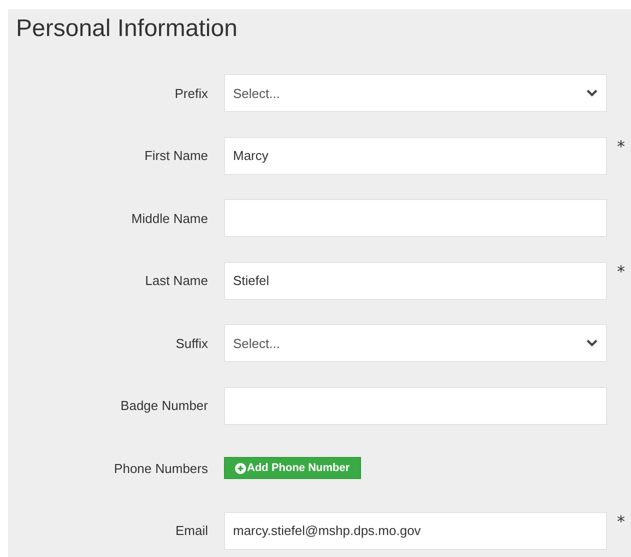 Image resolution: width=631 pixels, height=557 pixels. Describe the element at coordinates (415, 531) in the screenshot. I see `input-field: marcy.stiefel@mshp.dps.mo.gov` at that location.